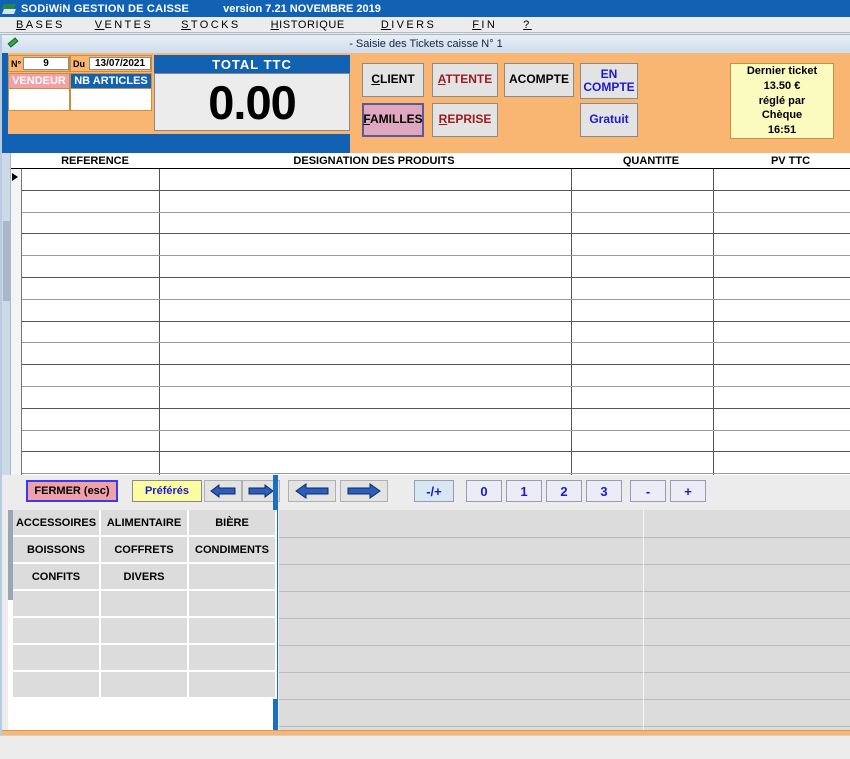  I want to click on inner-window-title: - Saisie des Tickets caisse N° 1, so click(426, 44).